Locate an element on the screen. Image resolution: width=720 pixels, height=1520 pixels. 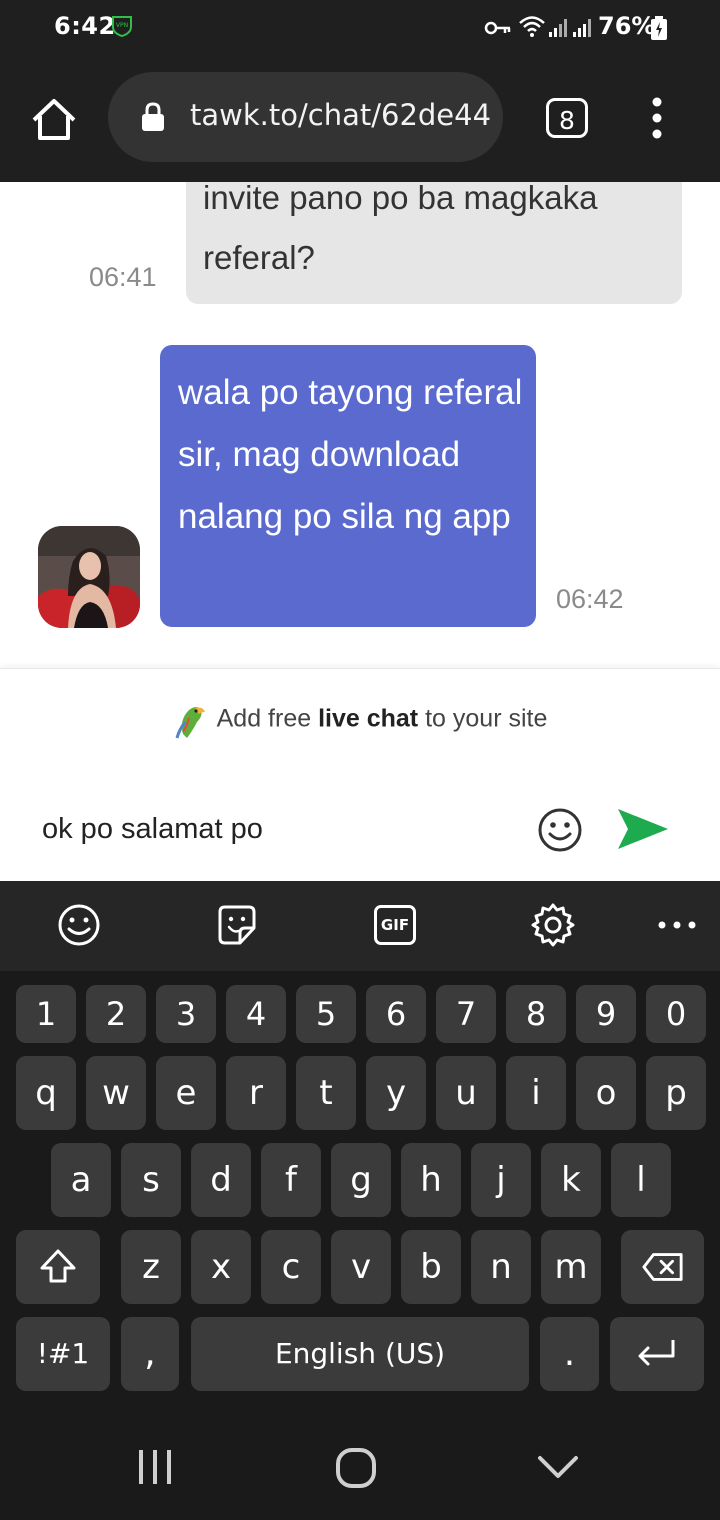
overflow-menu-icon is located at coordinates (657, 118).